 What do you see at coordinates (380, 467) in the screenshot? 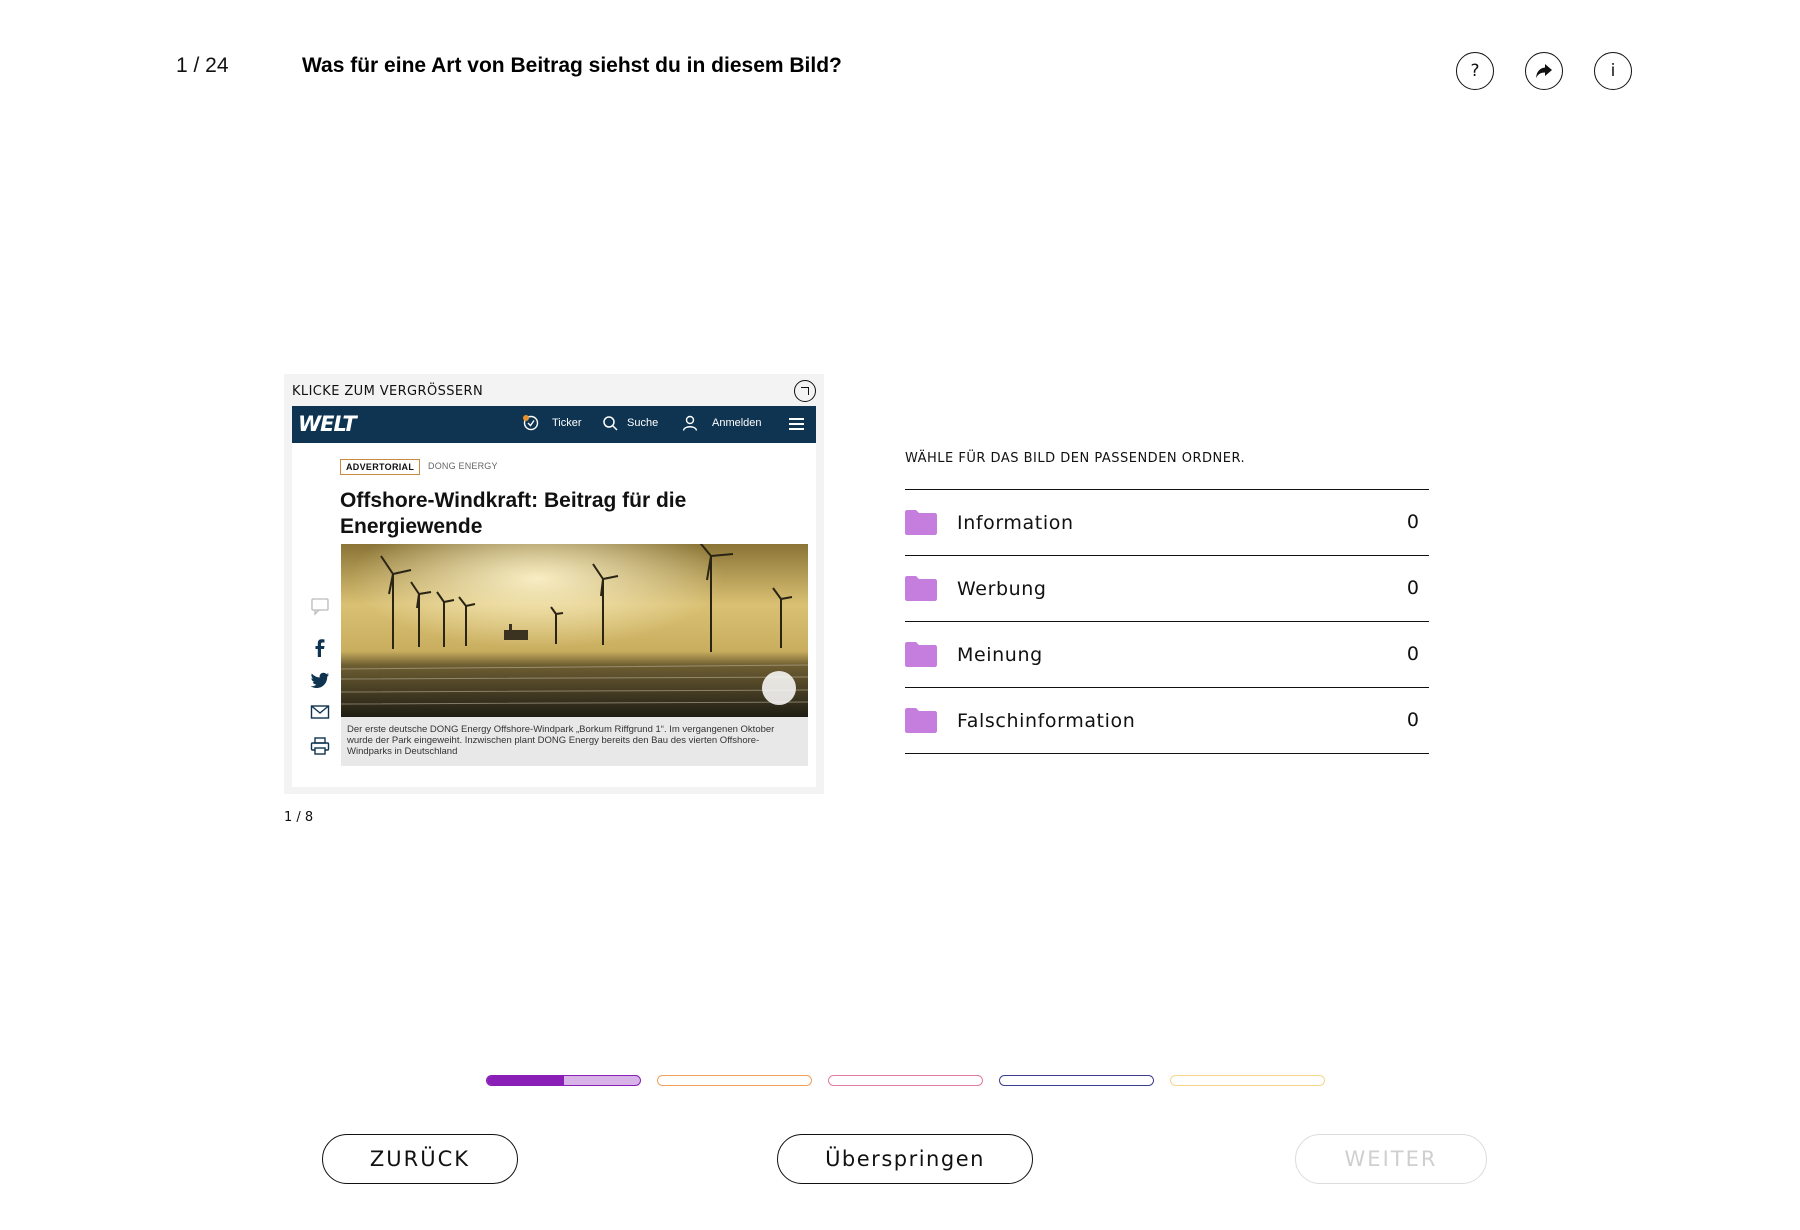
I see `advertorial-badge: ADVERTORIAL` at bounding box center [380, 467].